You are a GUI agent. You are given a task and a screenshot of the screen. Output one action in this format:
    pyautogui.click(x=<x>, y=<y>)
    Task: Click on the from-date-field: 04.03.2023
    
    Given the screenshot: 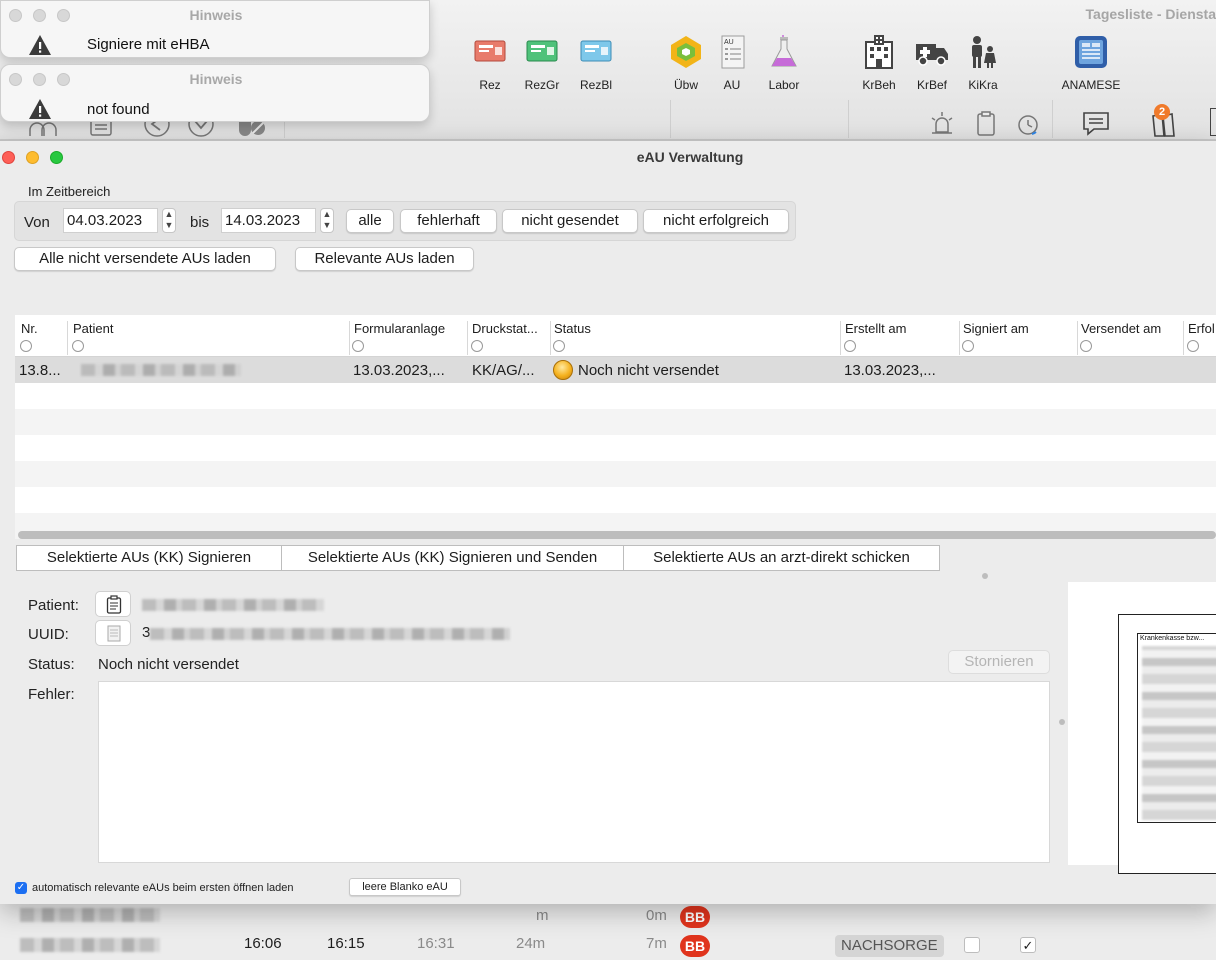 What is the action you would take?
    pyautogui.click(x=110, y=220)
    